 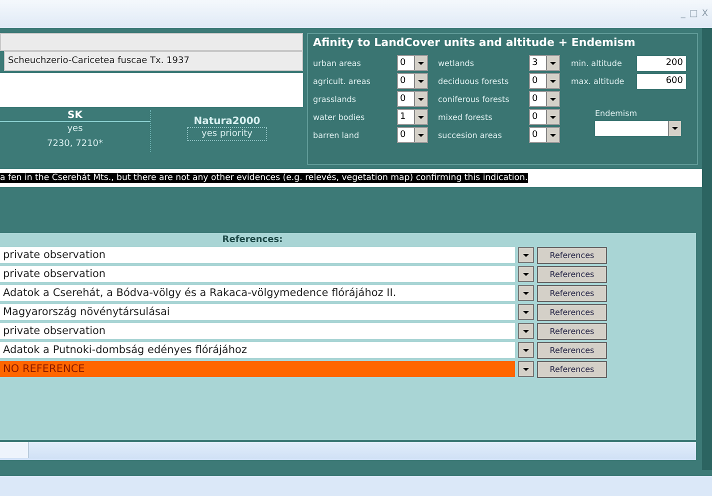 What do you see at coordinates (466, 117) in the screenshot?
I see `field-label: mixed forests` at bounding box center [466, 117].